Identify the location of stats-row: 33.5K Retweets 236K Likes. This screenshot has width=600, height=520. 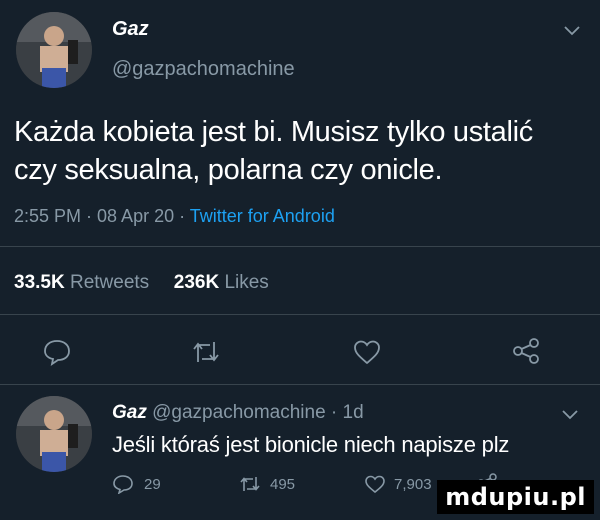
(141, 283).